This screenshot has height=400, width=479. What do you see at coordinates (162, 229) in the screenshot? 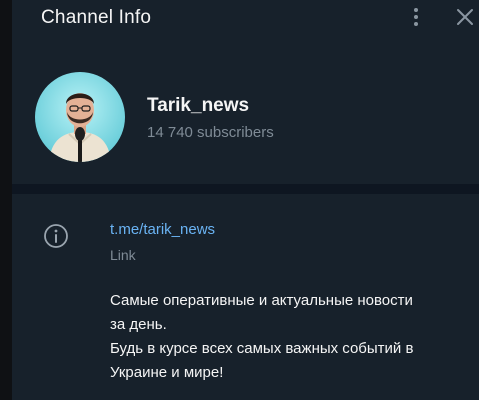
I see `channel-link: t.me/tarik_news` at bounding box center [162, 229].